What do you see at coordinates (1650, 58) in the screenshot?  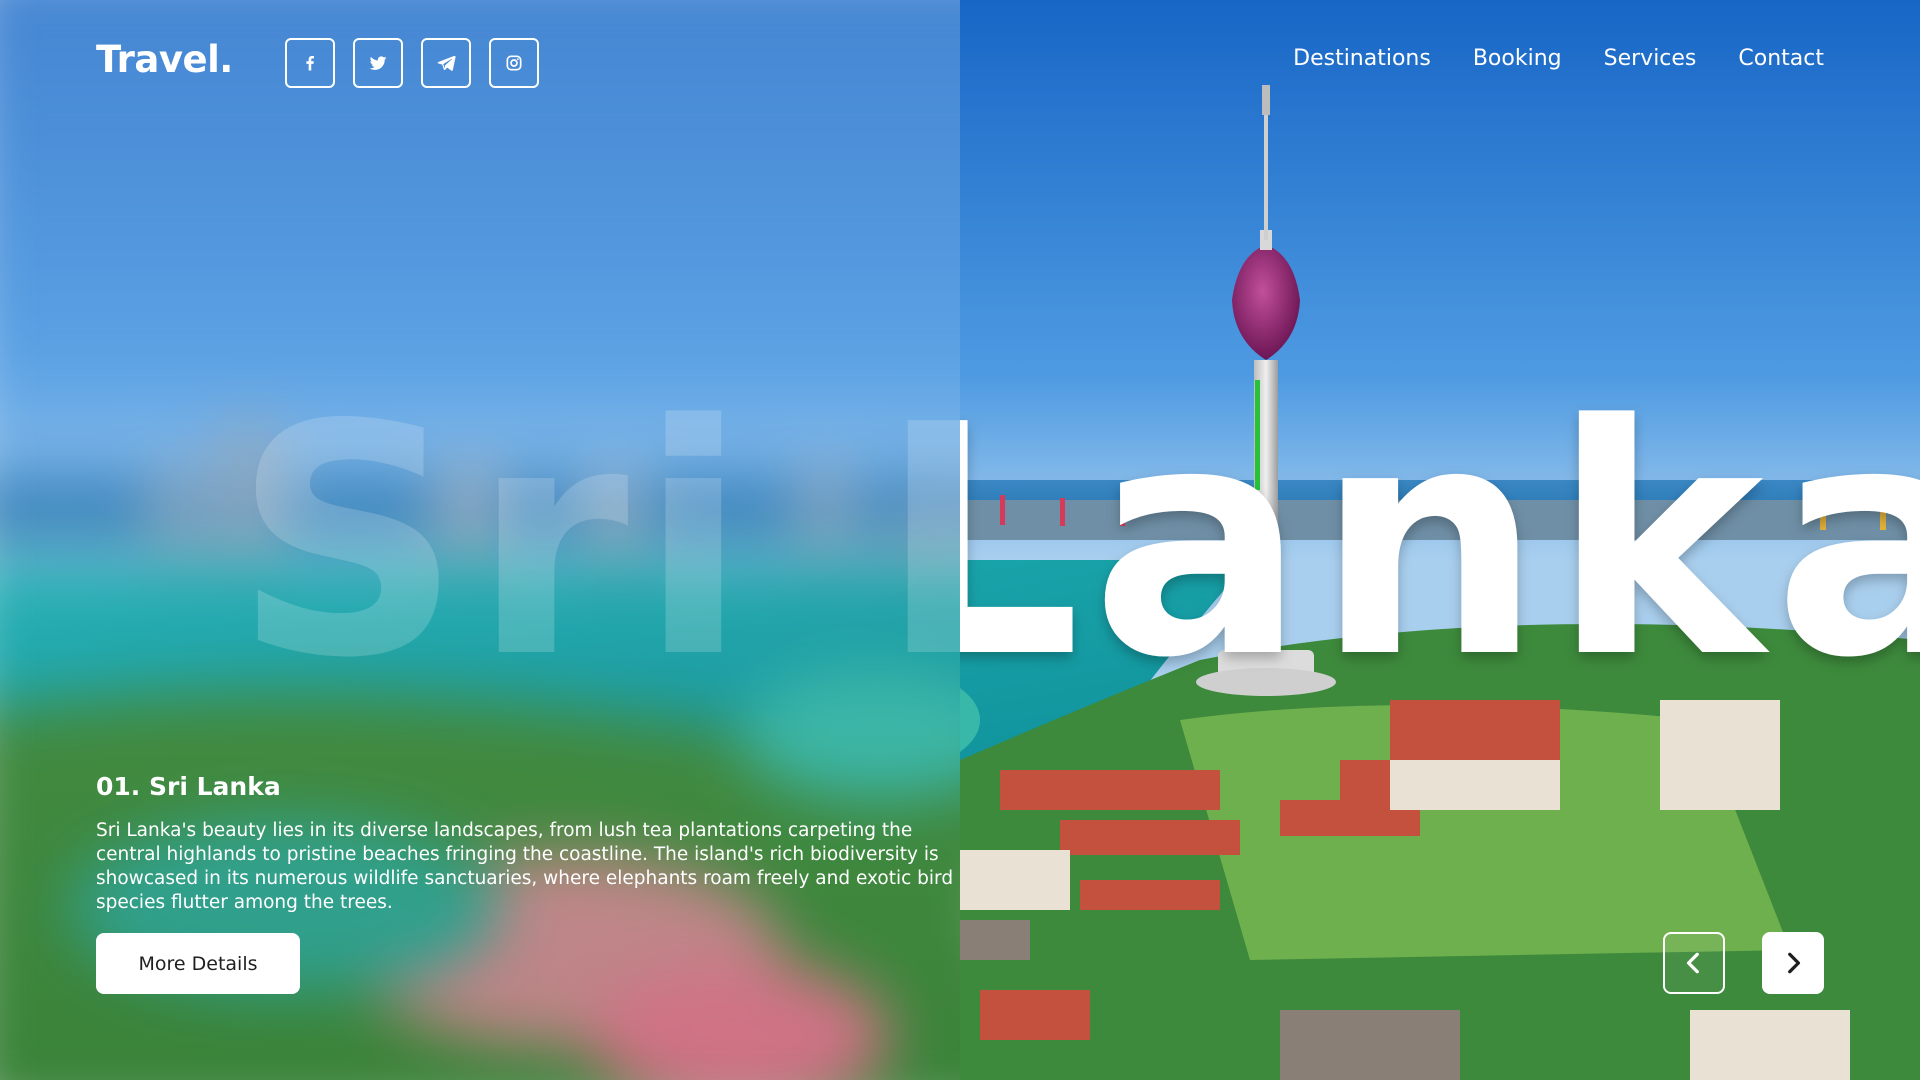 I see `nav-services: Services` at bounding box center [1650, 58].